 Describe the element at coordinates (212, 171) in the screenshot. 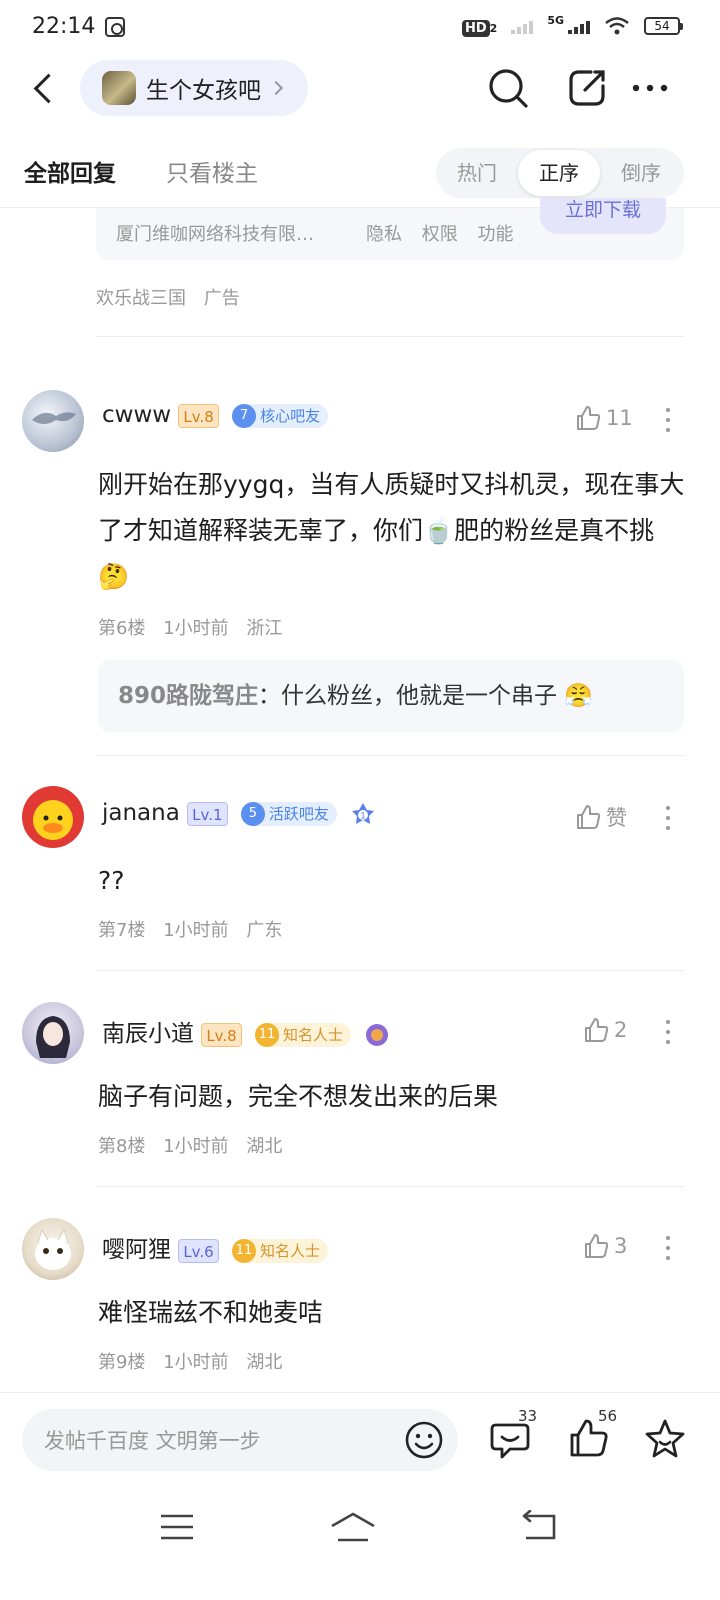

I see `tab-op-only: 只看楼主` at that location.